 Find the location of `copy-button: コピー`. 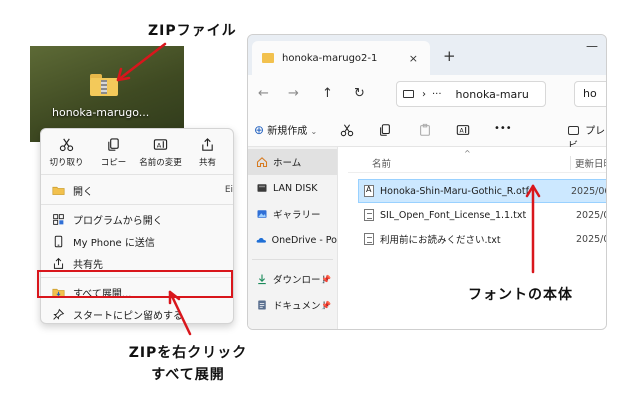

copy-button: コピー is located at coordinates (114, 152).